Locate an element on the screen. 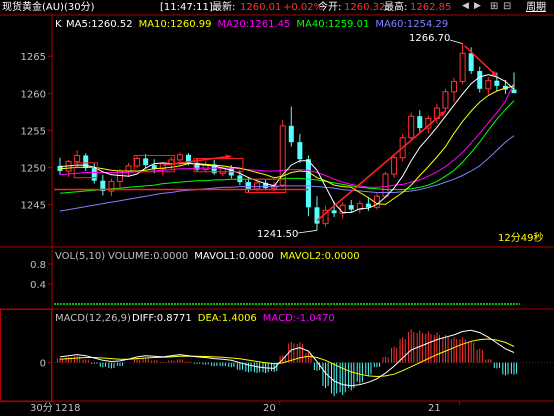  vol-legend: VOLUME:0.0000 MAVOL1:0.0000 MAVOL2:0.0000 is located at coordinates (237, 257).